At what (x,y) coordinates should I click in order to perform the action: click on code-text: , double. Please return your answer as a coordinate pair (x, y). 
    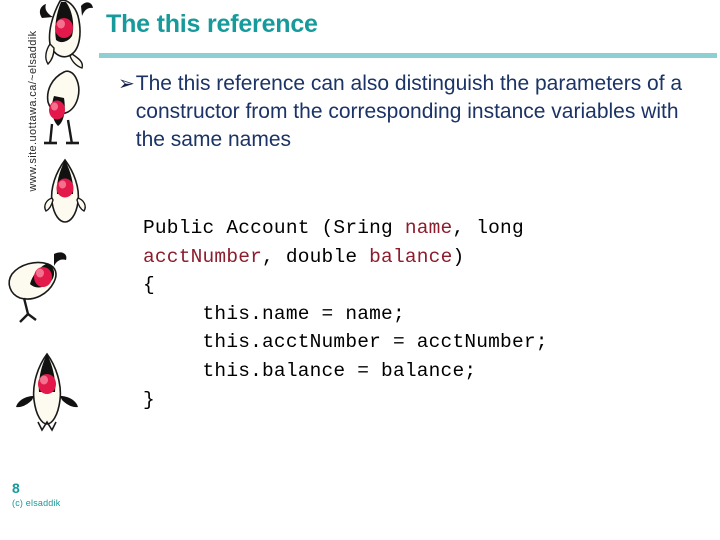
    Looking at the image, I should click on (316, 256).